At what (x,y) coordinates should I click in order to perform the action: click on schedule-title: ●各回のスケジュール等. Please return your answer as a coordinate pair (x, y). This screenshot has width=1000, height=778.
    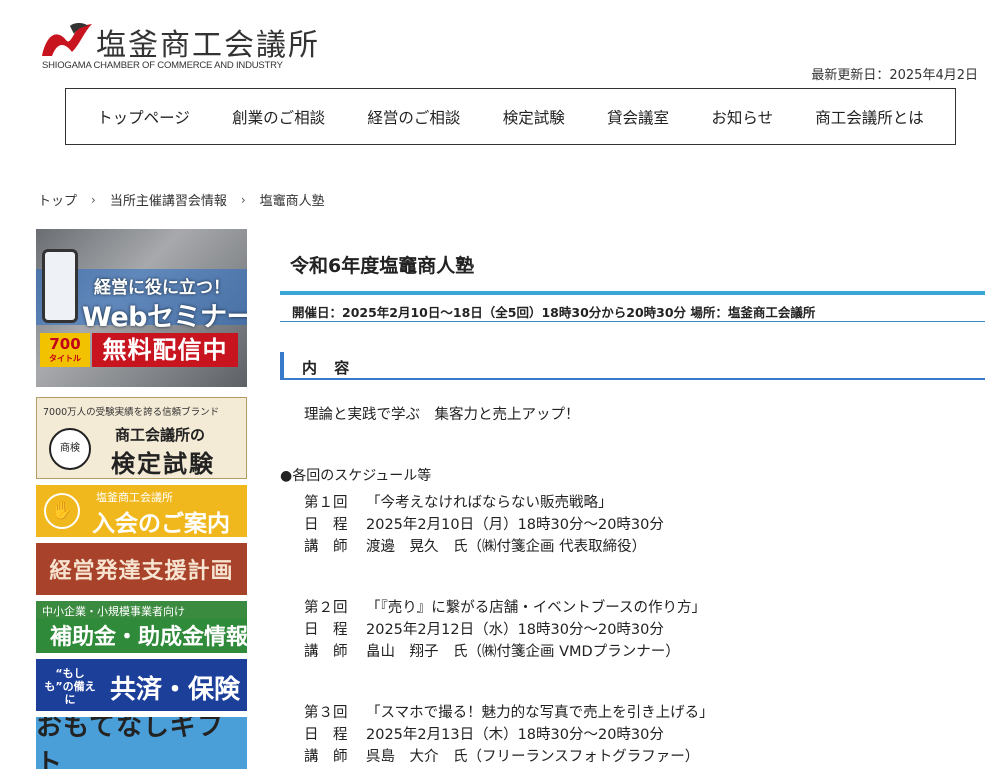
    Looking at the image, I should click on (356, 476).